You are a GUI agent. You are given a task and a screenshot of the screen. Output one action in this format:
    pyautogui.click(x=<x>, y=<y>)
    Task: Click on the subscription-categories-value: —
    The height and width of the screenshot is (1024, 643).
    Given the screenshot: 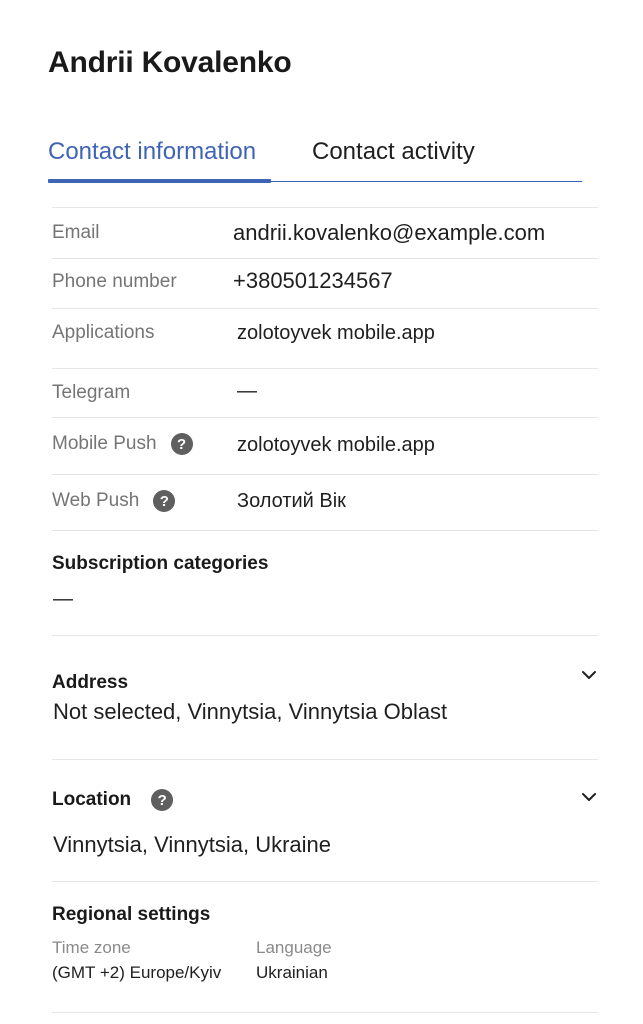 What is the action you would take?
    pyautogui.click(x=63, y=599)
    